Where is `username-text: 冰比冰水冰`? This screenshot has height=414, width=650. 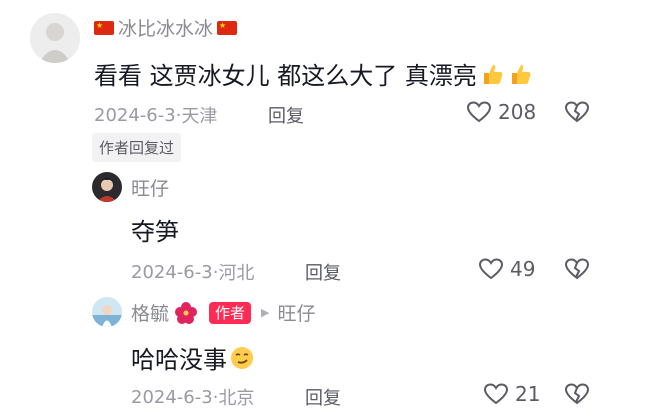 username-text: 冰比冰水冰 is located at coordinates (166, 29).